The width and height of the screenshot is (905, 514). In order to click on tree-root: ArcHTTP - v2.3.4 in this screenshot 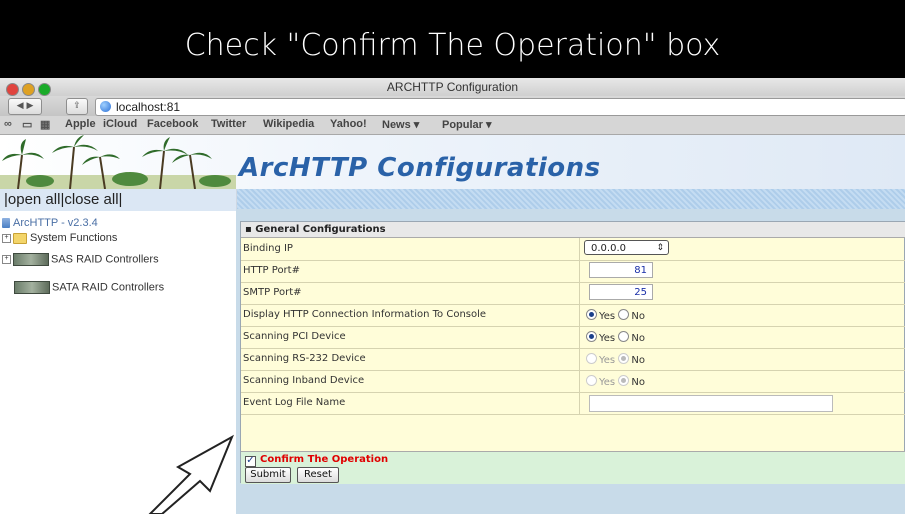, I will do `click(50, 223)`.